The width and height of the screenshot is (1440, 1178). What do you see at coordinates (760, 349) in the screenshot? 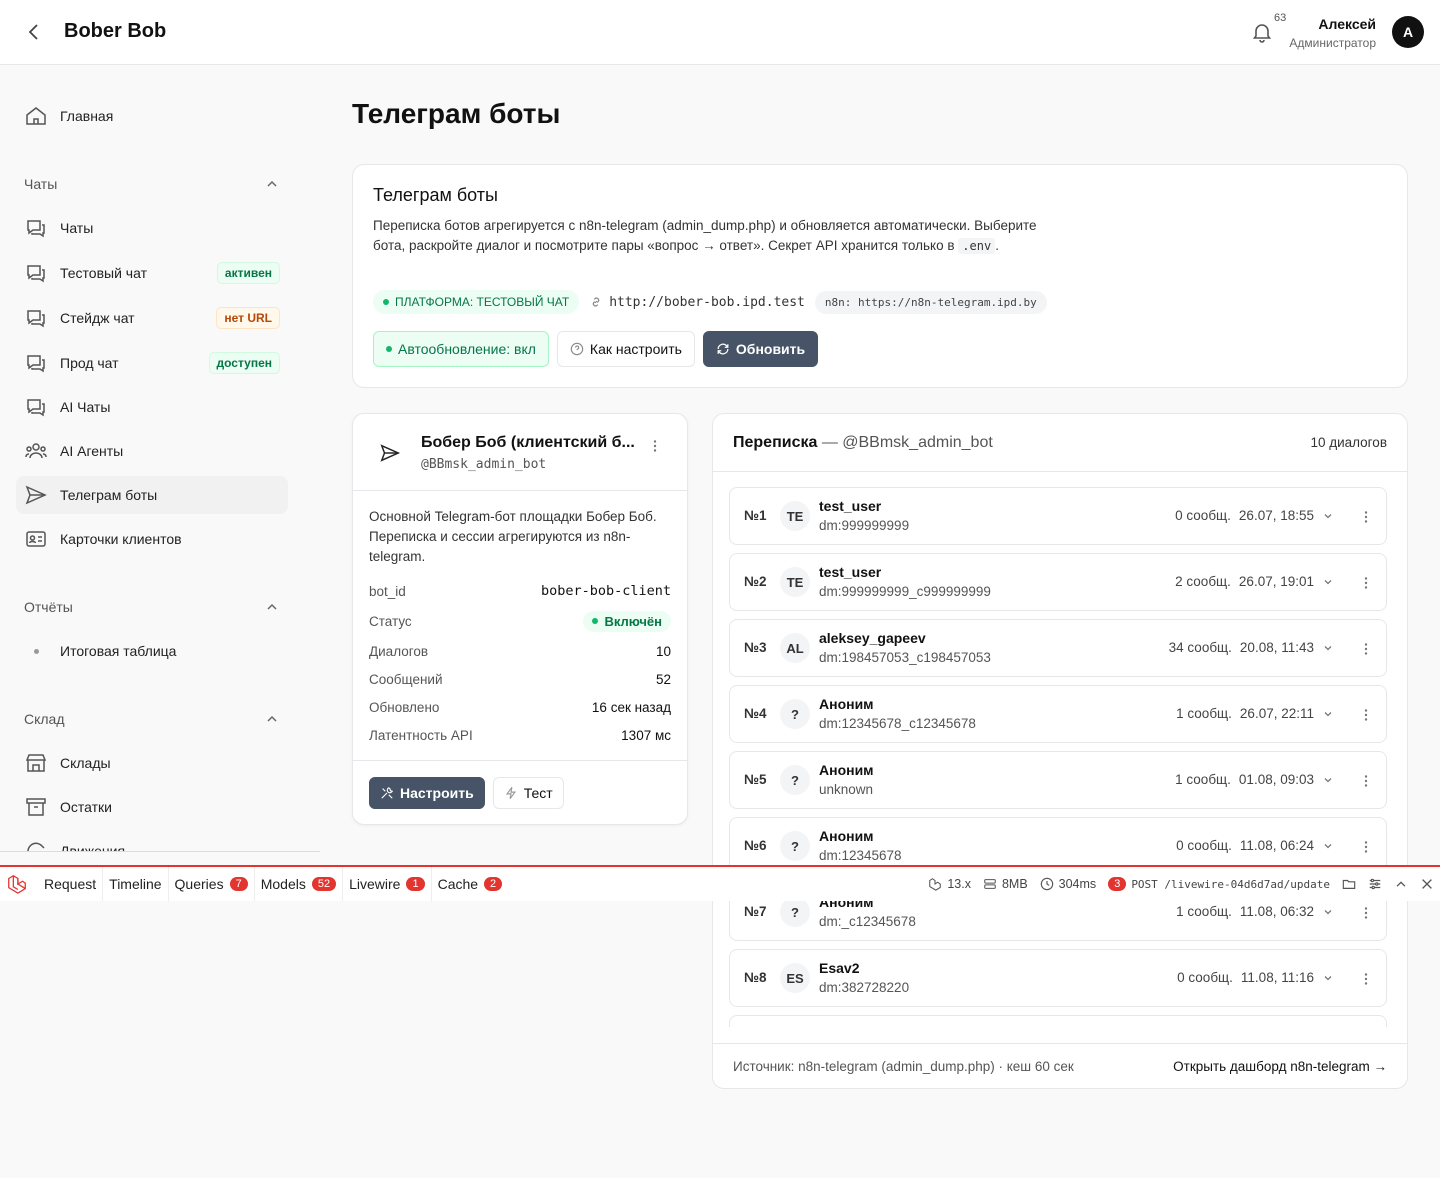
I see `refresh-button: Обновить` at bounding box center [760, 349].